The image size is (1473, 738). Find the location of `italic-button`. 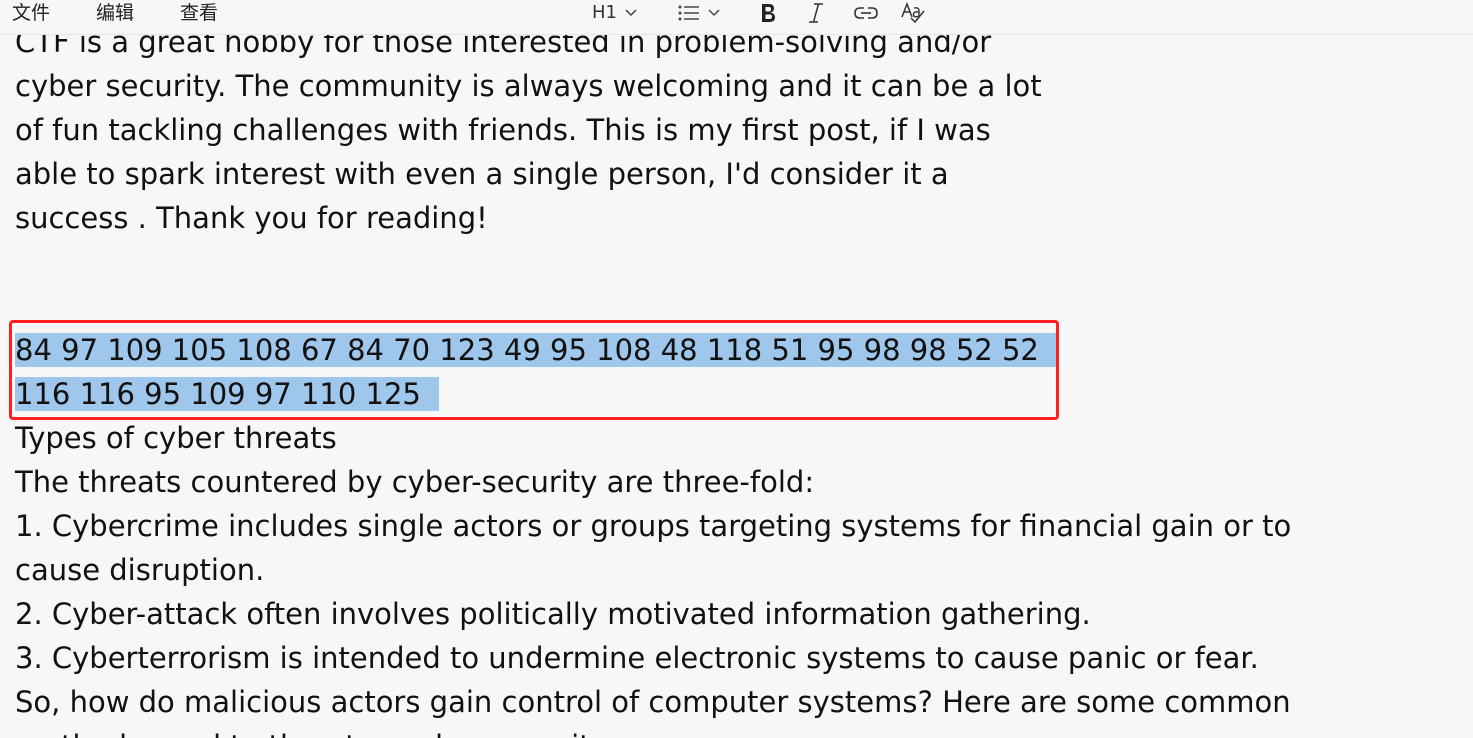

italic-button is located at coordinates (816, 13).